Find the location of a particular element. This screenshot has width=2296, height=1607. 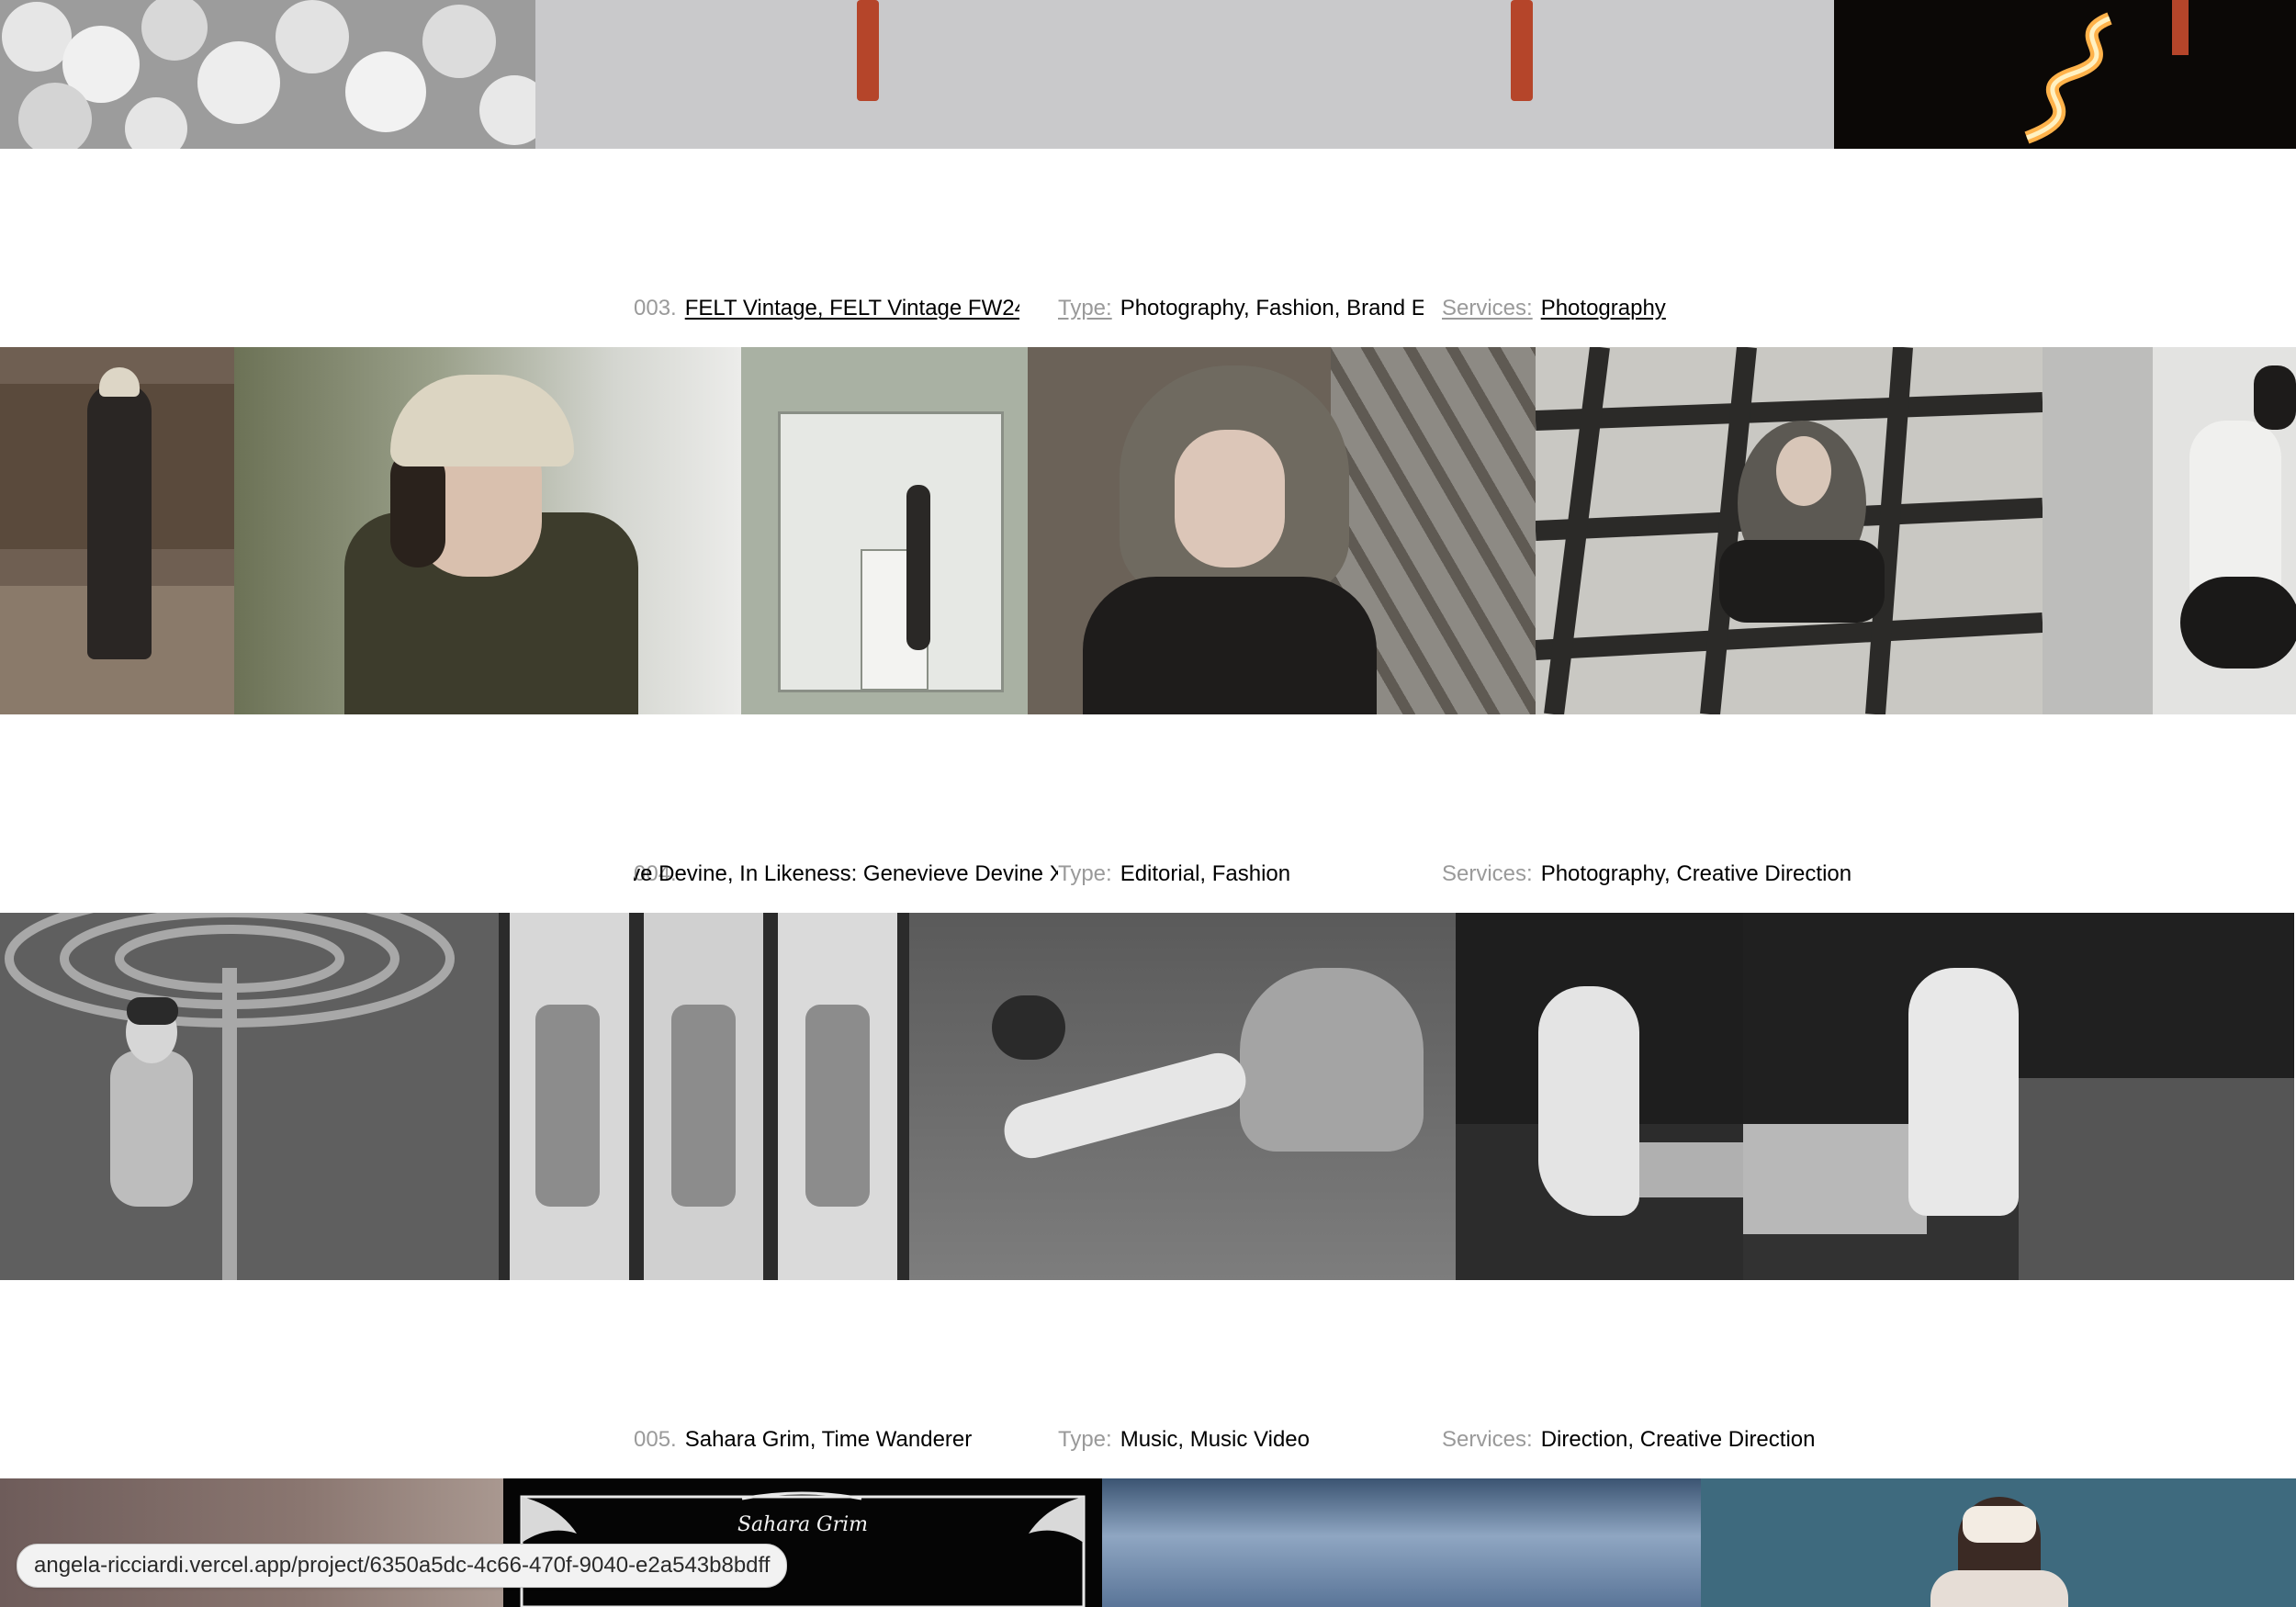

gallery-image-labyrinth-kneeling is located at coordinates (250, 1096).